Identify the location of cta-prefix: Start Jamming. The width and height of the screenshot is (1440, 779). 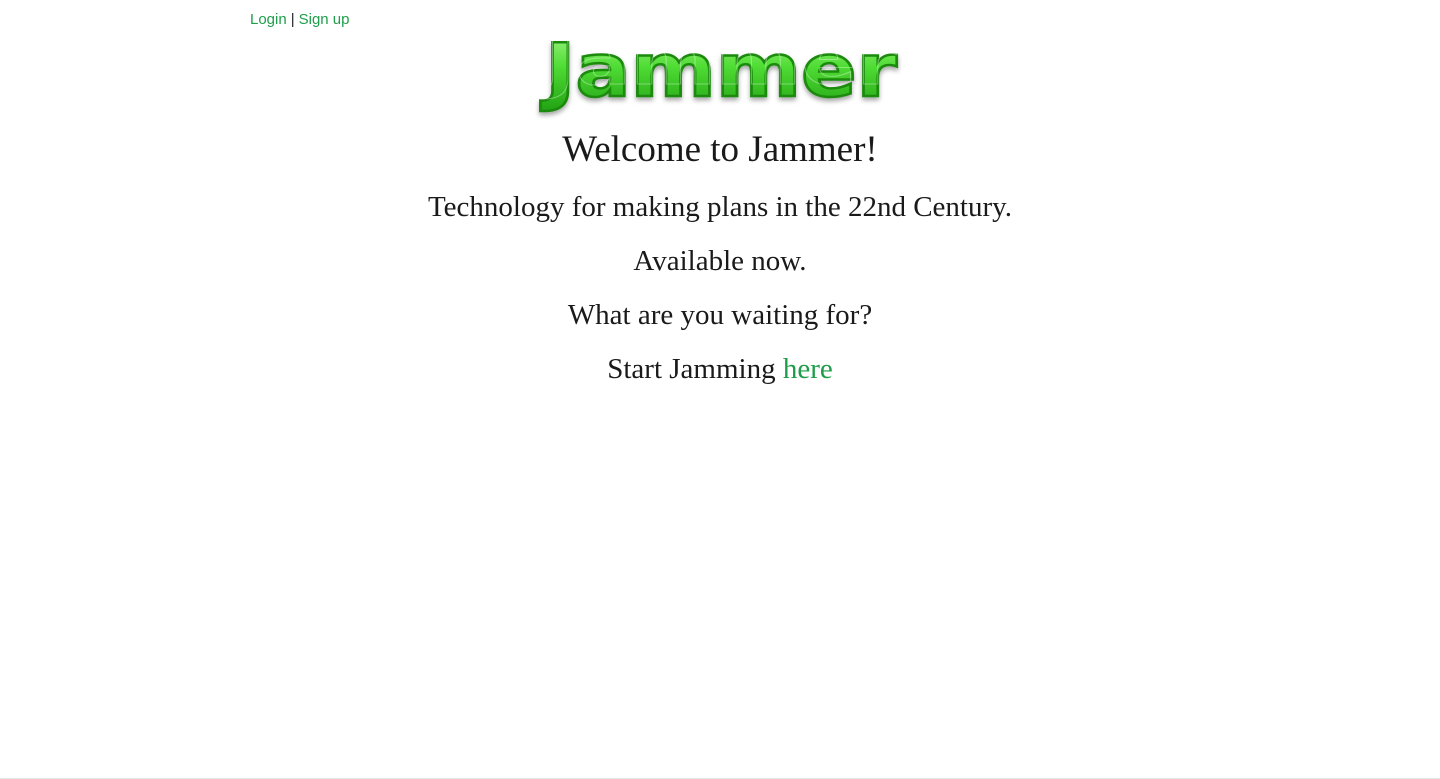
(691, 369).